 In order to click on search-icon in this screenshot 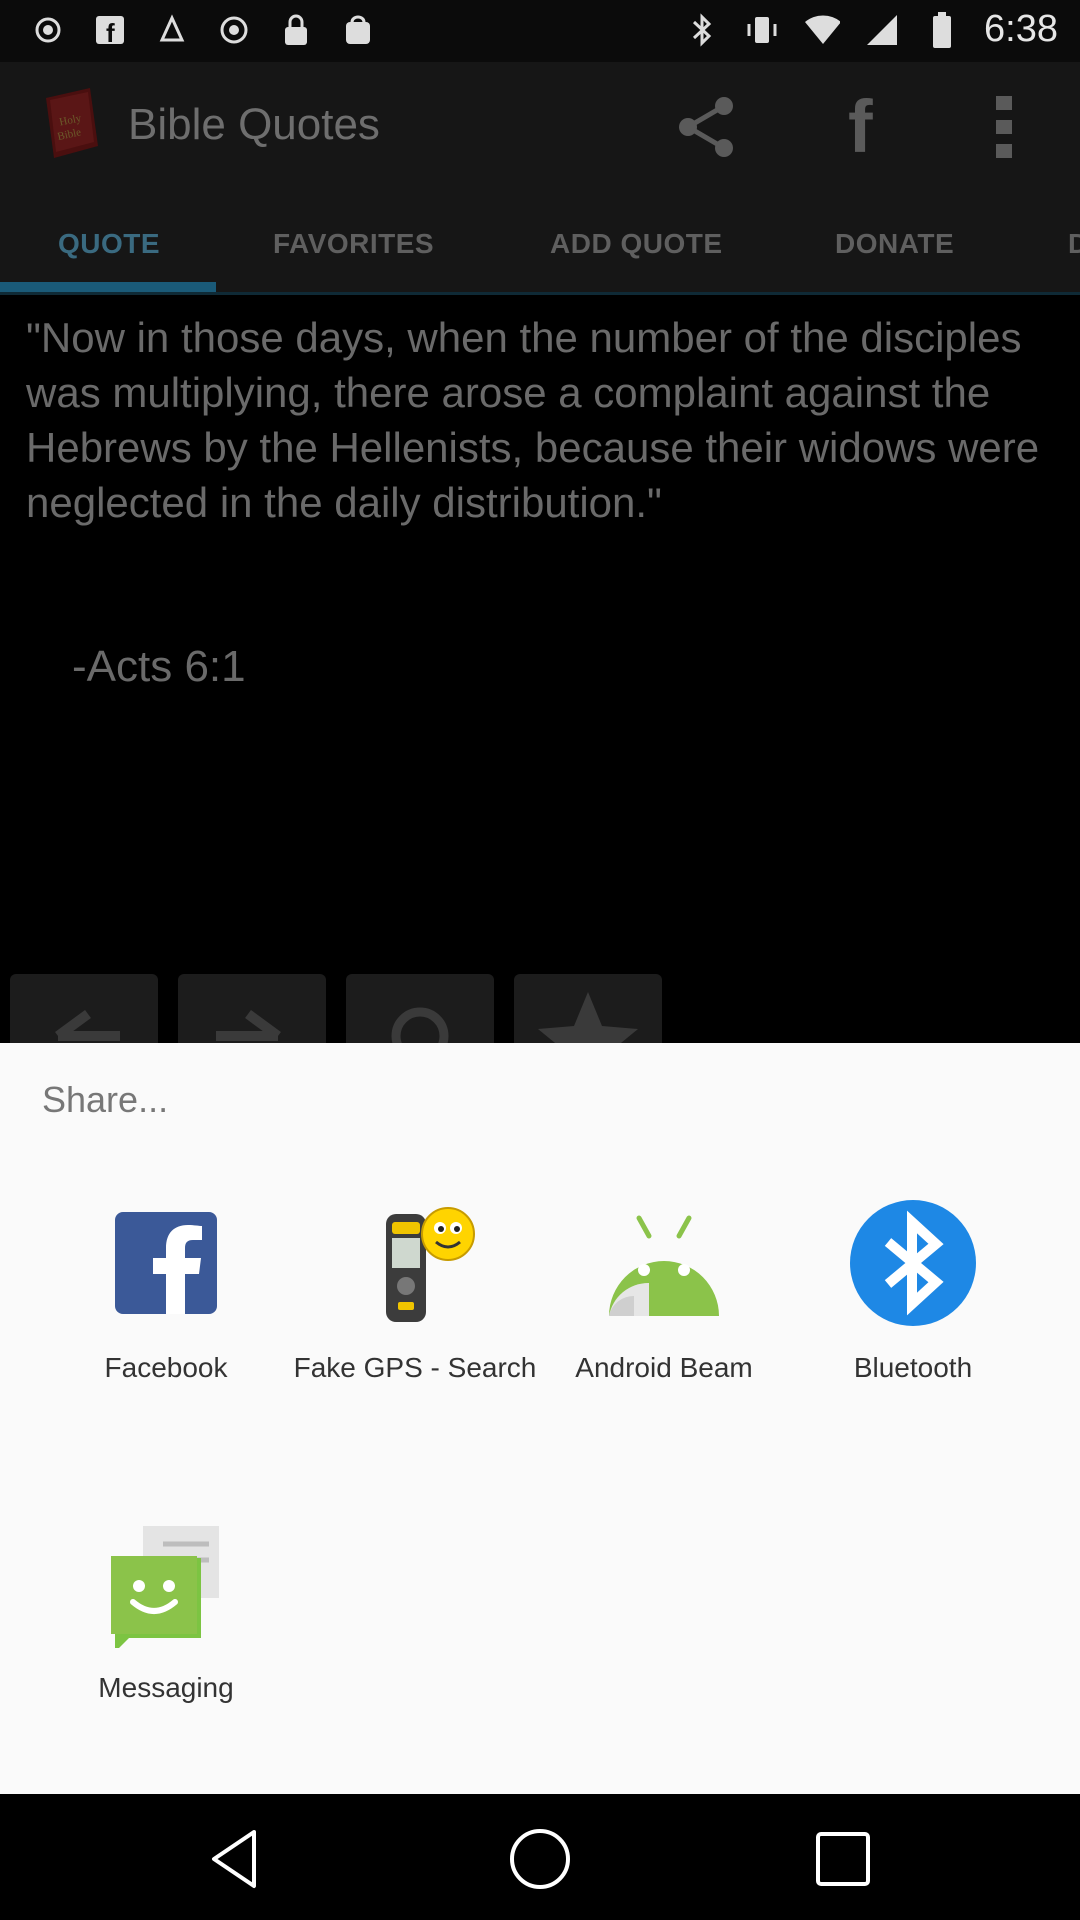, I will do `click(420, 1025)`.